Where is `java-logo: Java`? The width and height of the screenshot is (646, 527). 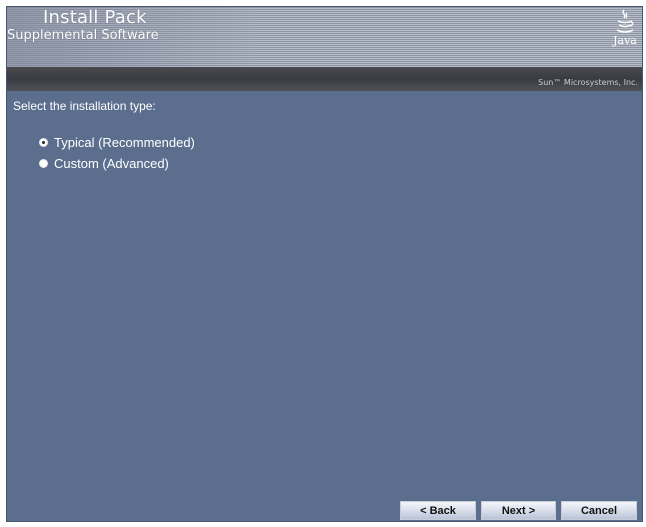
java-logo: Java is located at coordinates (625, 32).